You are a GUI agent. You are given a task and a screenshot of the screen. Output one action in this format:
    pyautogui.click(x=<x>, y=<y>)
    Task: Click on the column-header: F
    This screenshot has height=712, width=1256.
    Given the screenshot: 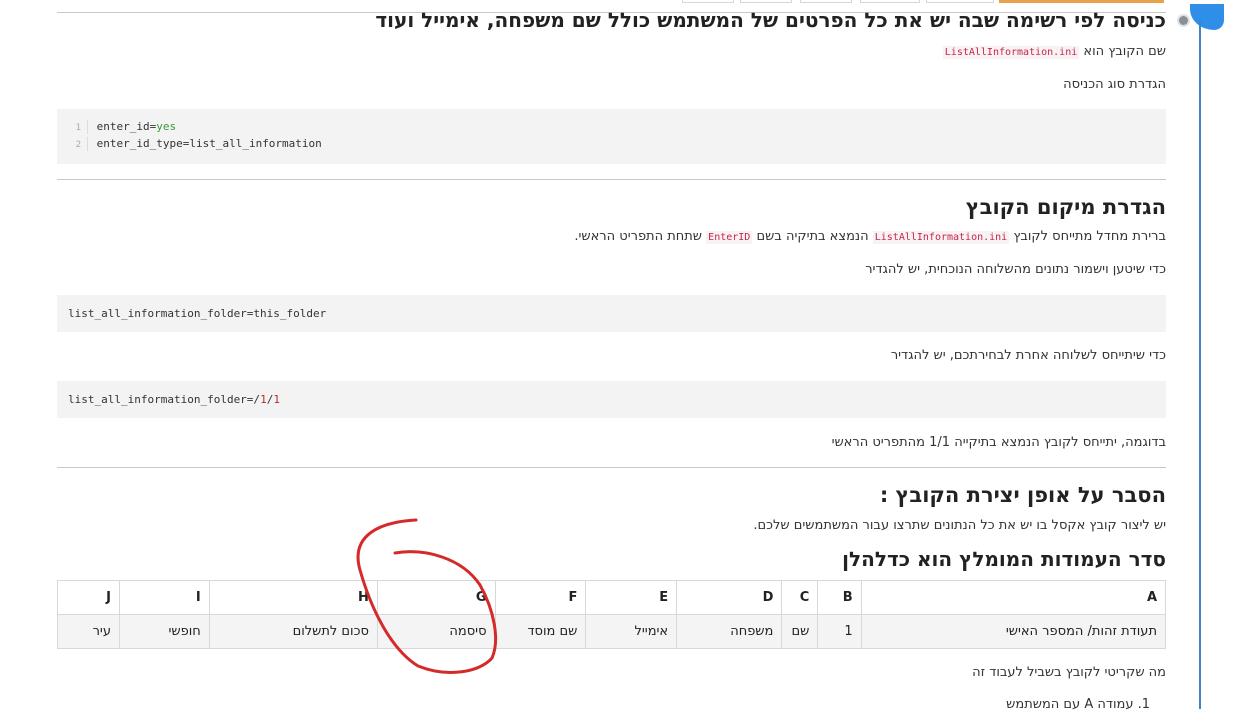 What is the action you would take?
    pyautogui.click(x=540, y=597)
    